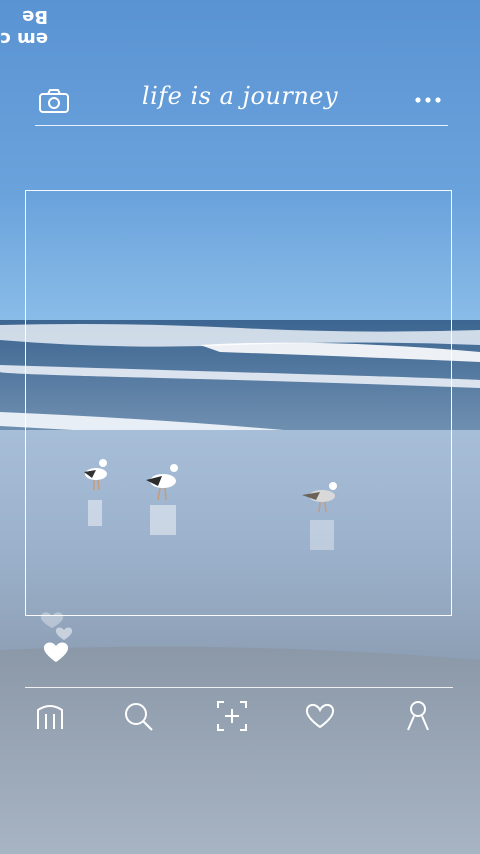 Image resolution: width=480 pixels, height=854 pixels. I want to click on more-dots-icon, so click(428, 100).